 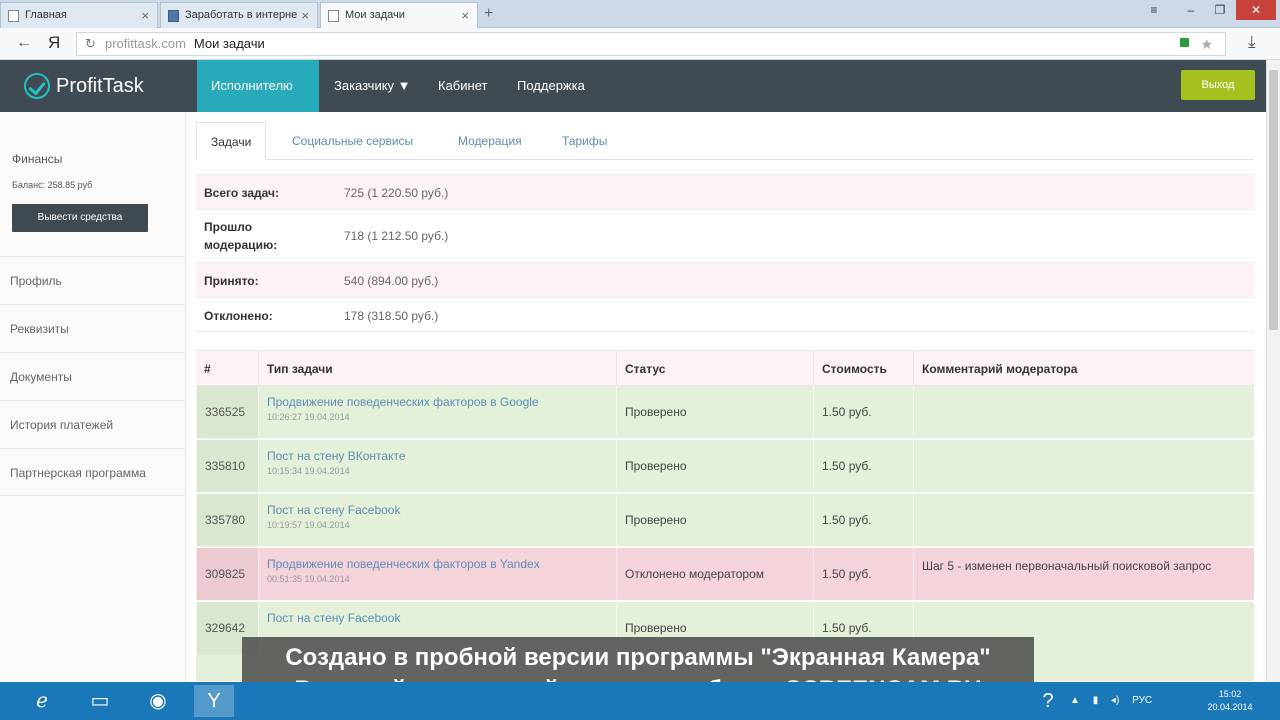 I want to click on balance: Баланс: 258.85 руб, so click(x=52, y=185).